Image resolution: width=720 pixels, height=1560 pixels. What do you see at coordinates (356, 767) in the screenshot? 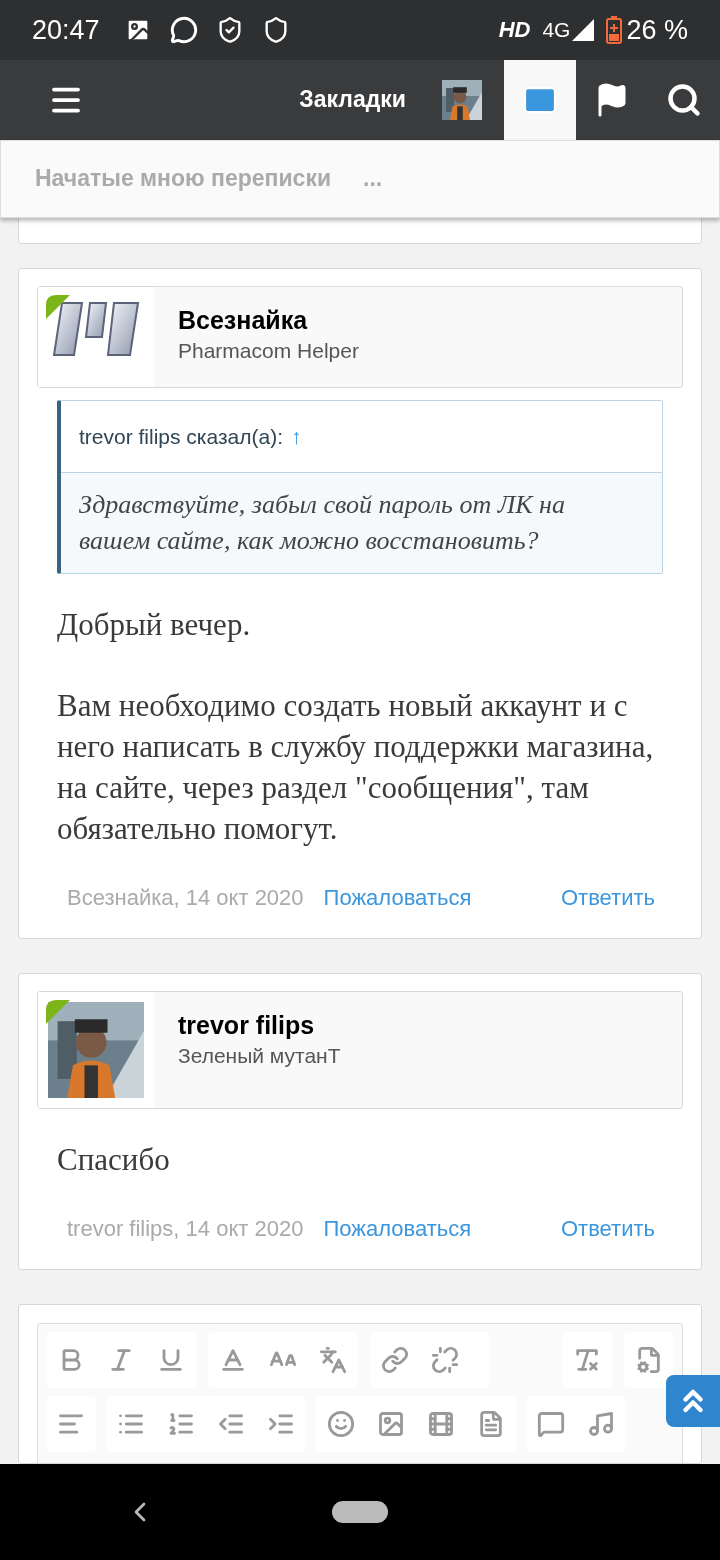
I see `message-paragraph: Вам необходимо создать новый аккаунт и с него написать в службу поддержки магазина, на сайте, через раздел "сообщения", там обязательно помогут.` at bounding box center [356, 767].